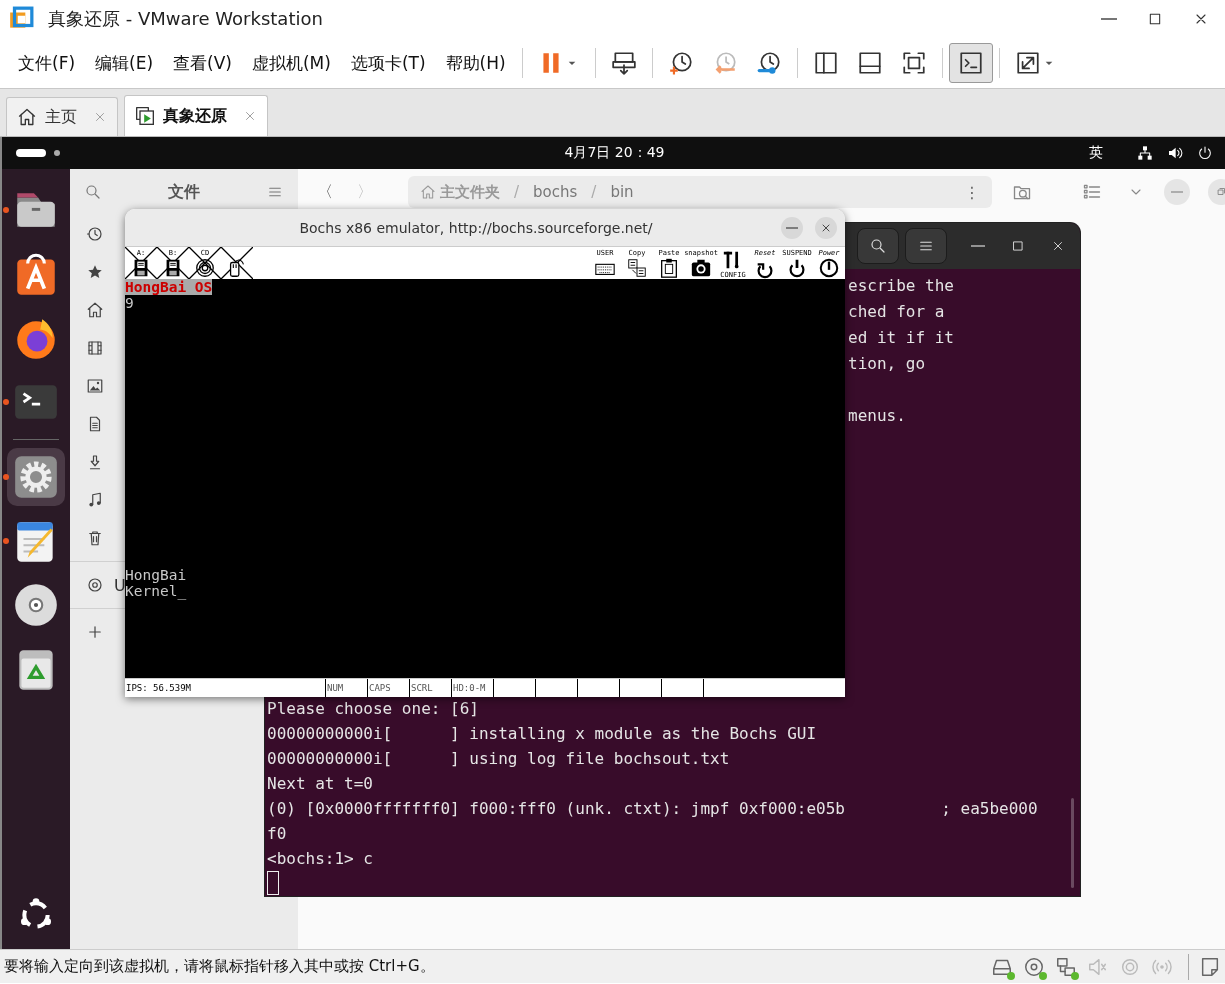 This screenshot has width=1225, height=984. I want to click on minimize-button, so click(792, 227).